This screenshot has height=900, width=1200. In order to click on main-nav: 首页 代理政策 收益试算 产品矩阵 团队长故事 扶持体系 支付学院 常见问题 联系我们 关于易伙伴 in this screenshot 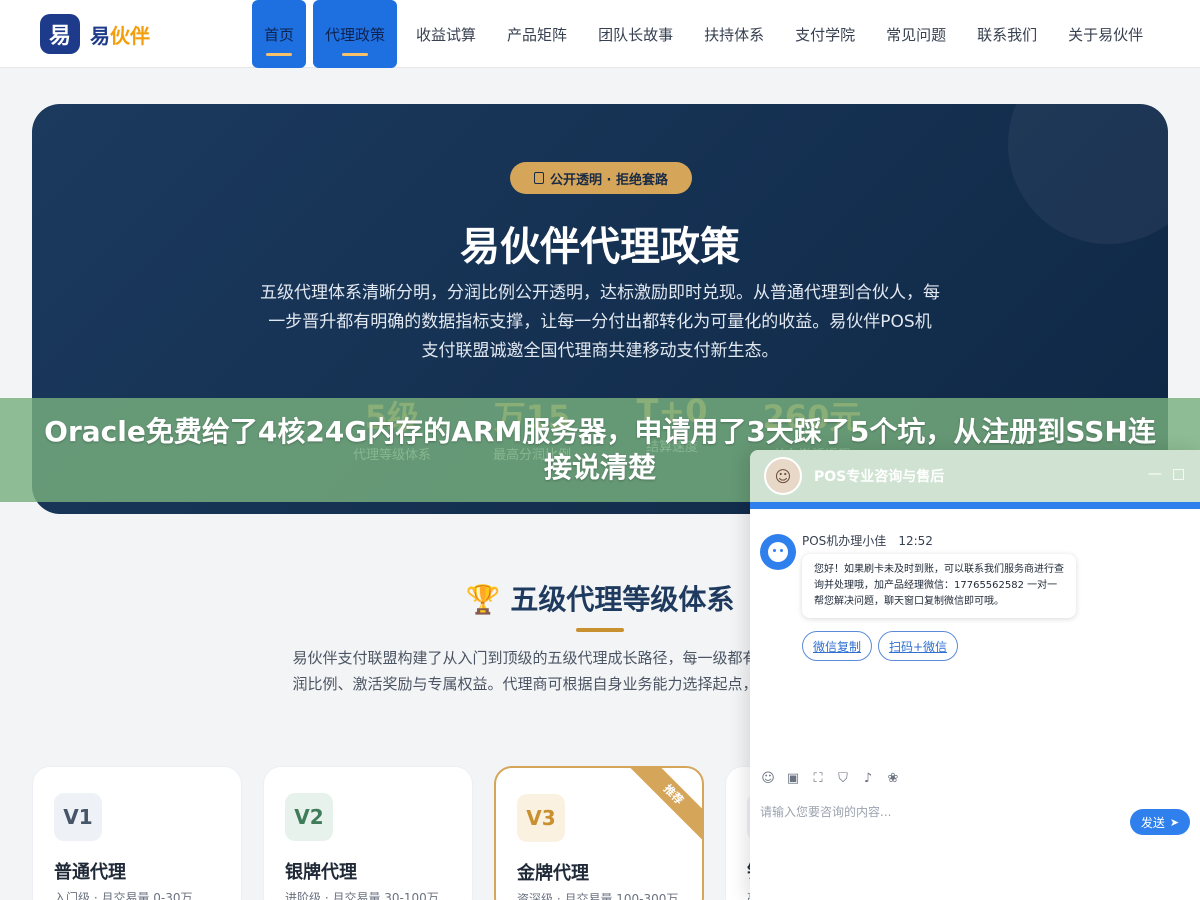, I will do `click(707, 34)`.